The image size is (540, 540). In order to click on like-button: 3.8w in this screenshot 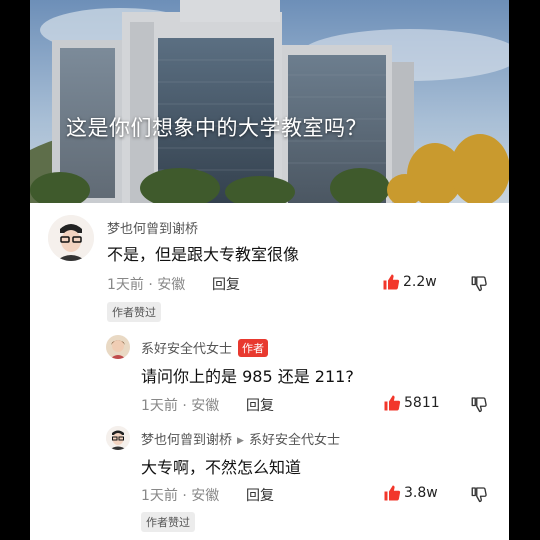, I will do `click(410, 493)`.